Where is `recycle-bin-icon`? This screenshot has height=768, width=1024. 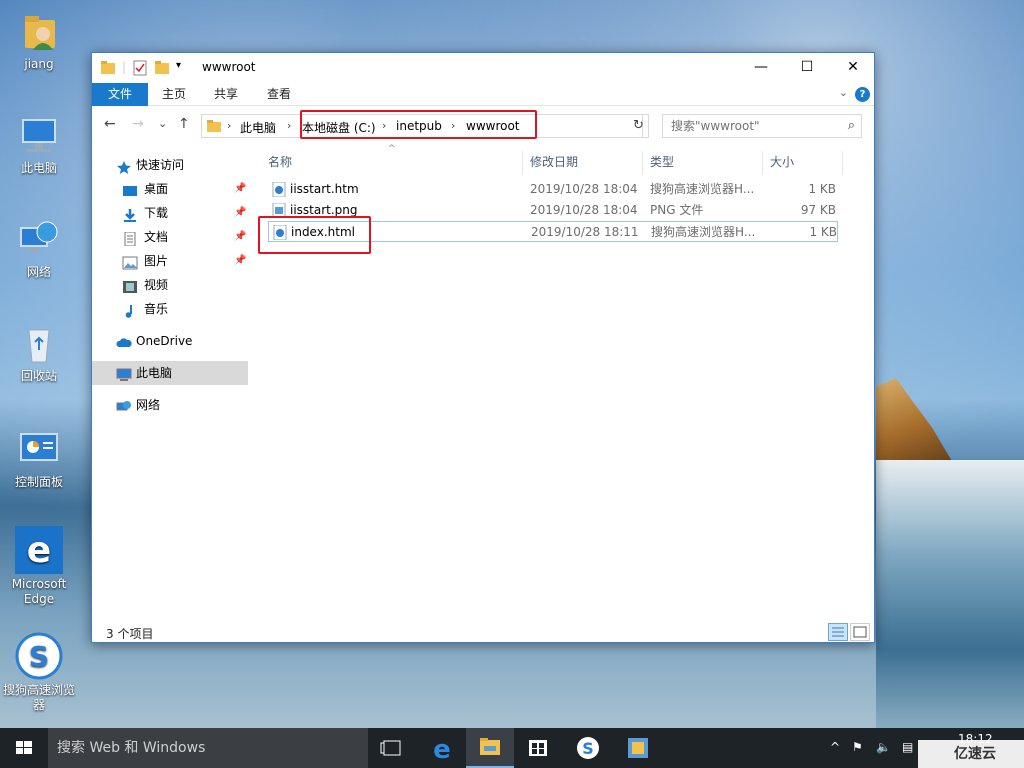
recycle-bin-icon is located at coordinates (39, 344).